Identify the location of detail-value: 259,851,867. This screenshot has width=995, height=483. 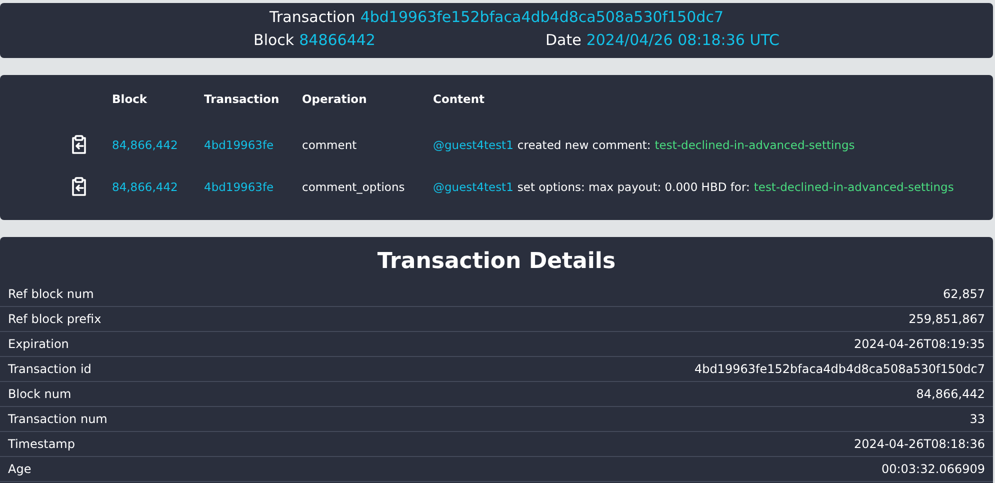
(946, 319).